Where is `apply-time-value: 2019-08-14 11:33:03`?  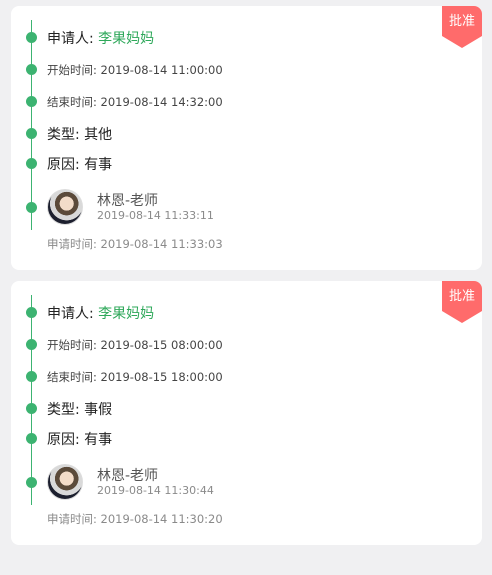
apply-time-value: 2019-08-14 11:33:03 is located at coordinates (161, 244).